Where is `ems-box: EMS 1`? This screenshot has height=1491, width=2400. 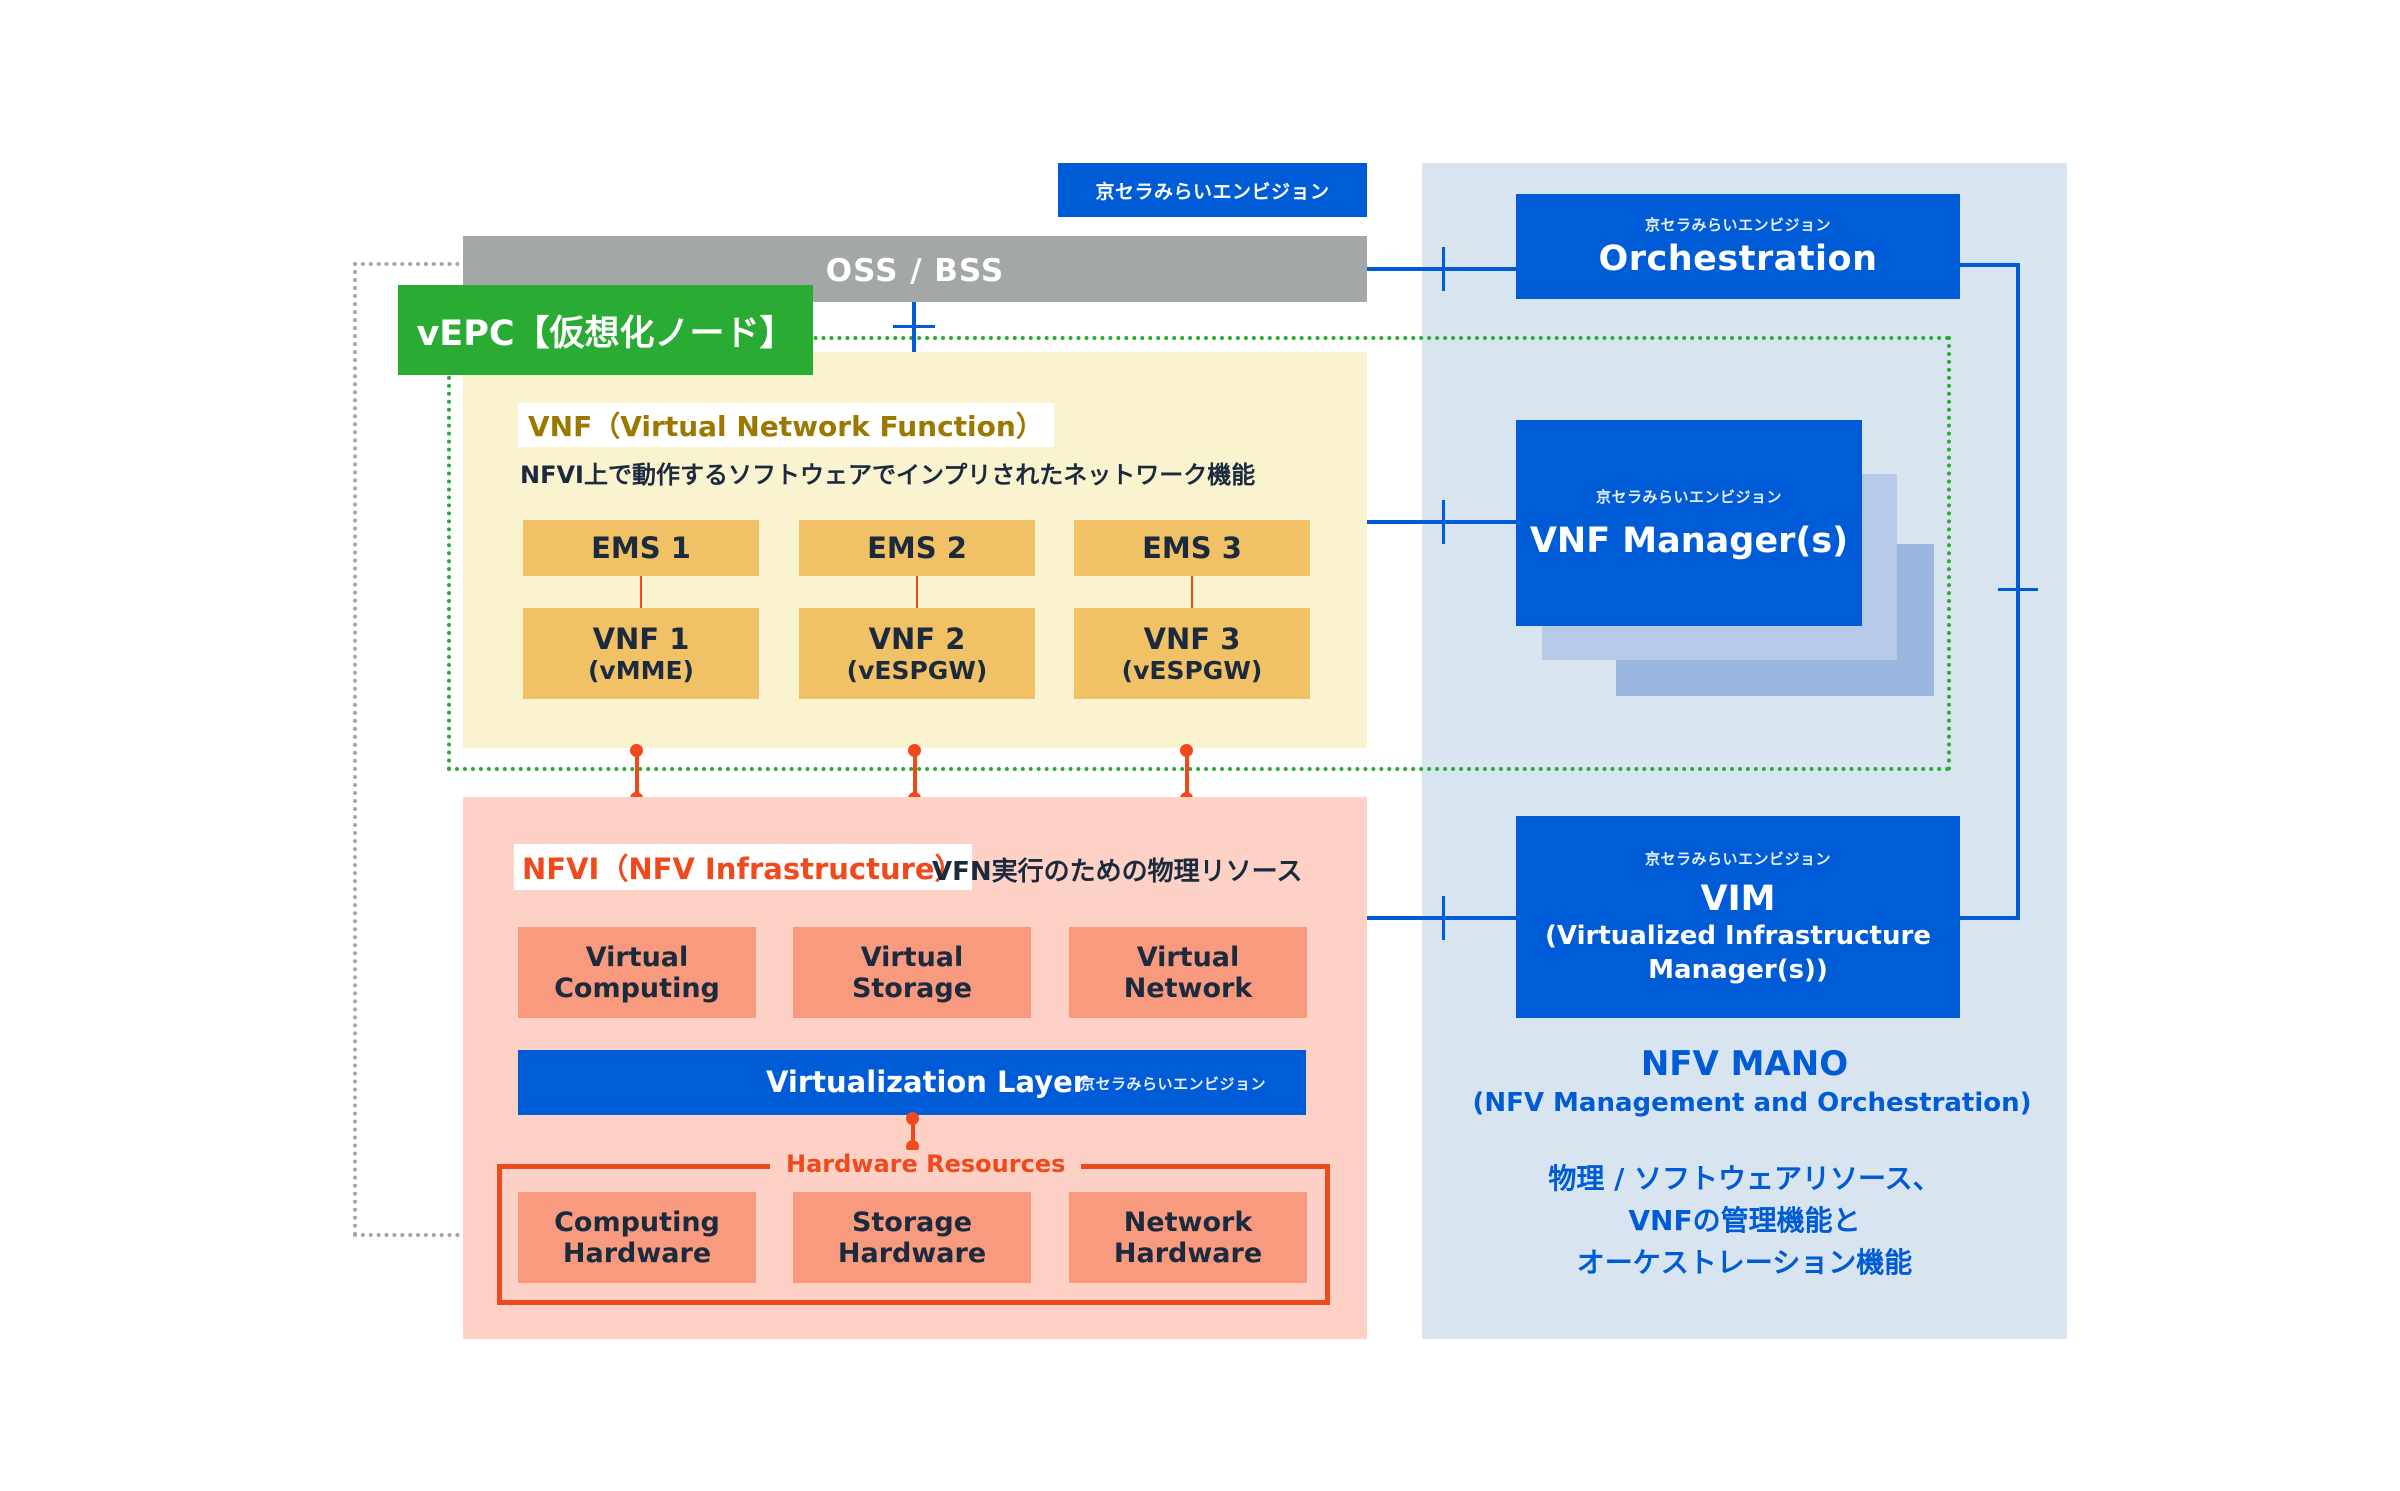 ems-box: EMS 1 is located at coordinates (641, 548).